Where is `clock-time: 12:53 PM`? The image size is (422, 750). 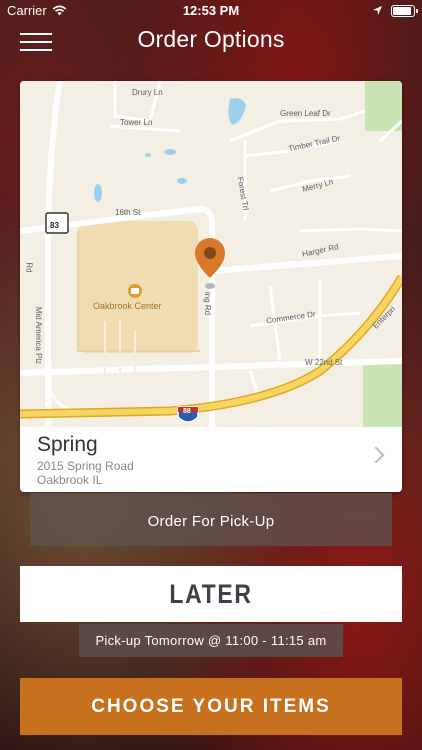 clock-time: 12:53 PM is located at coordinates (211, 10).